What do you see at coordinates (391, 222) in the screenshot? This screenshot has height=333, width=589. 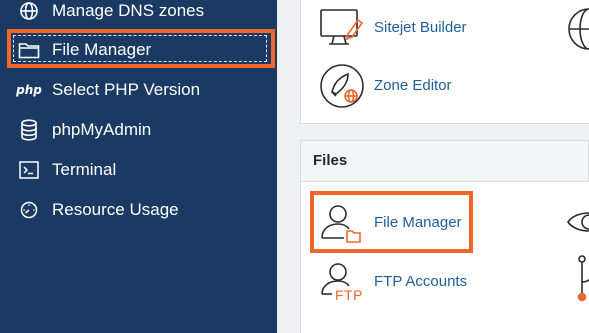 I see `file-manager-tool-highlight` at bounding box center [391, 222].